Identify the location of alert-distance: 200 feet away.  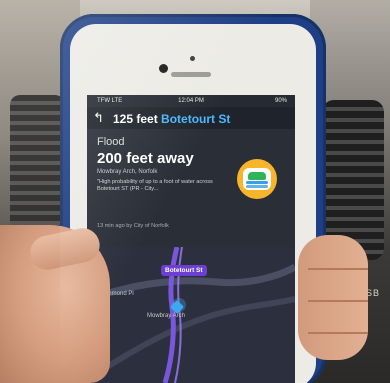
(145, 158).